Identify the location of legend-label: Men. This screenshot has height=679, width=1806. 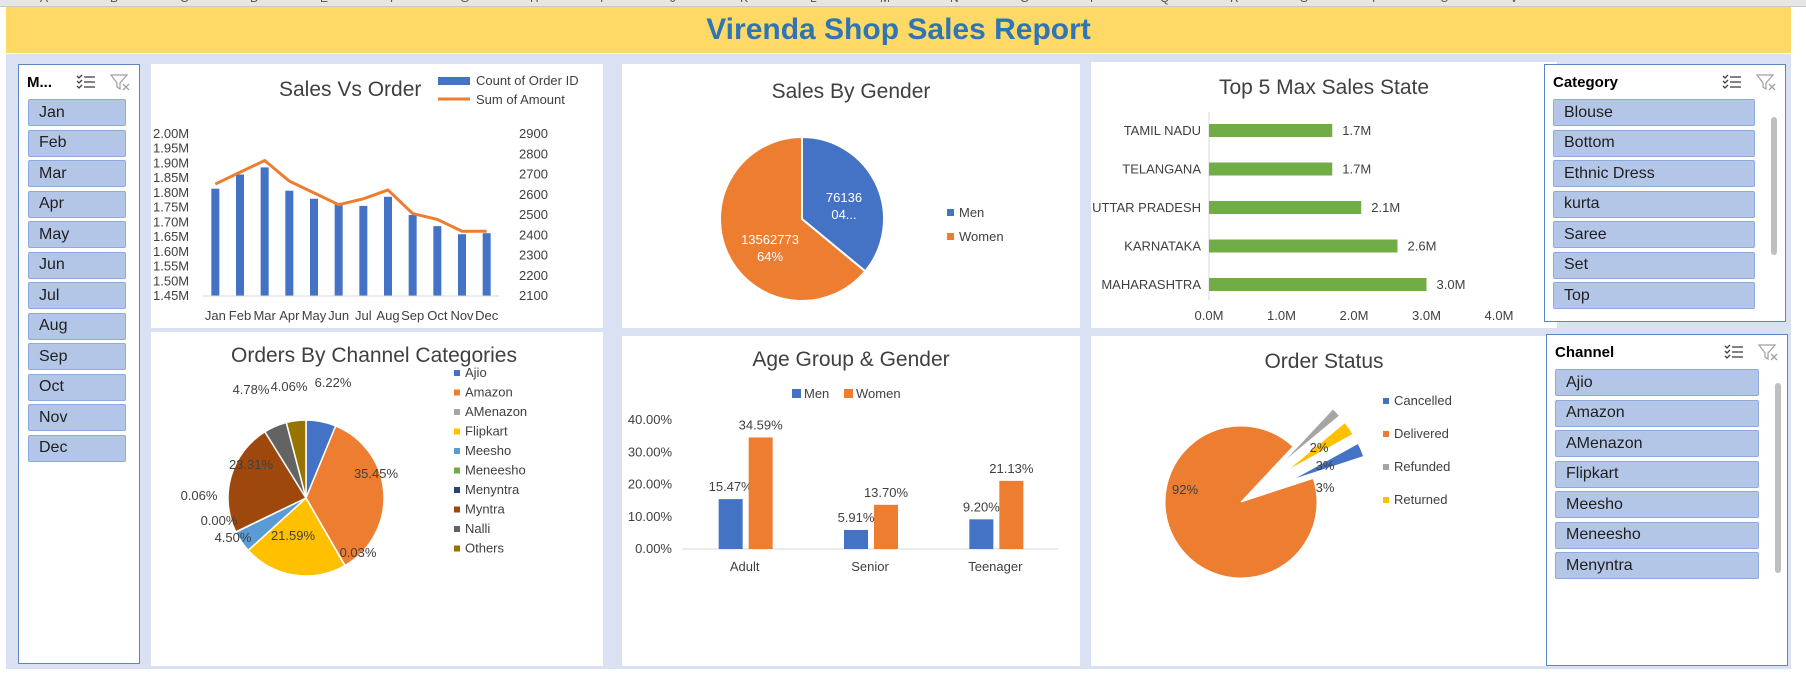
(971, 212).